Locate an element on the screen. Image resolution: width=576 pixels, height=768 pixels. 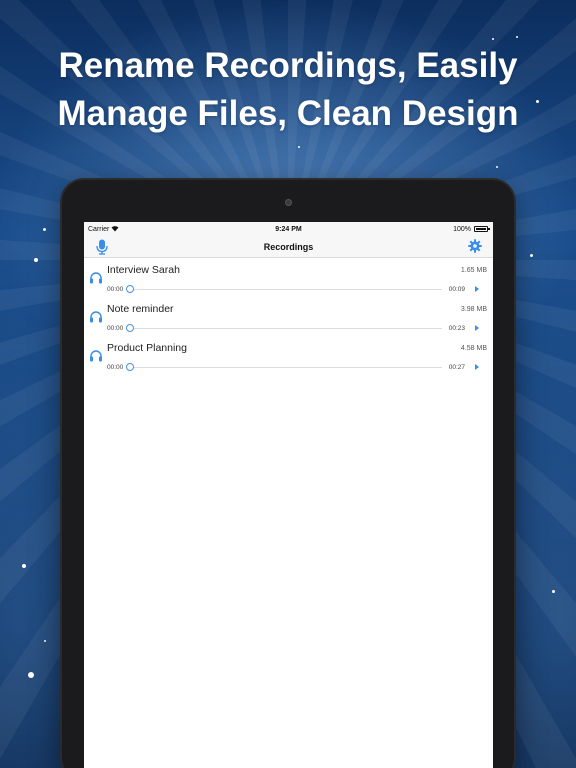
recording-name: Product Planning is located at coordinates (147, 348).